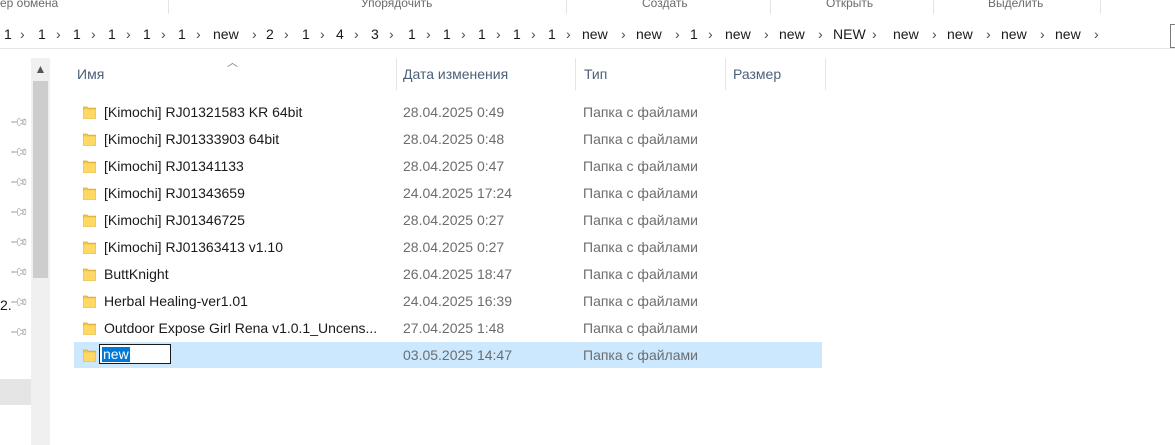  I want to click on search-box-edge, so click(1172, 36).